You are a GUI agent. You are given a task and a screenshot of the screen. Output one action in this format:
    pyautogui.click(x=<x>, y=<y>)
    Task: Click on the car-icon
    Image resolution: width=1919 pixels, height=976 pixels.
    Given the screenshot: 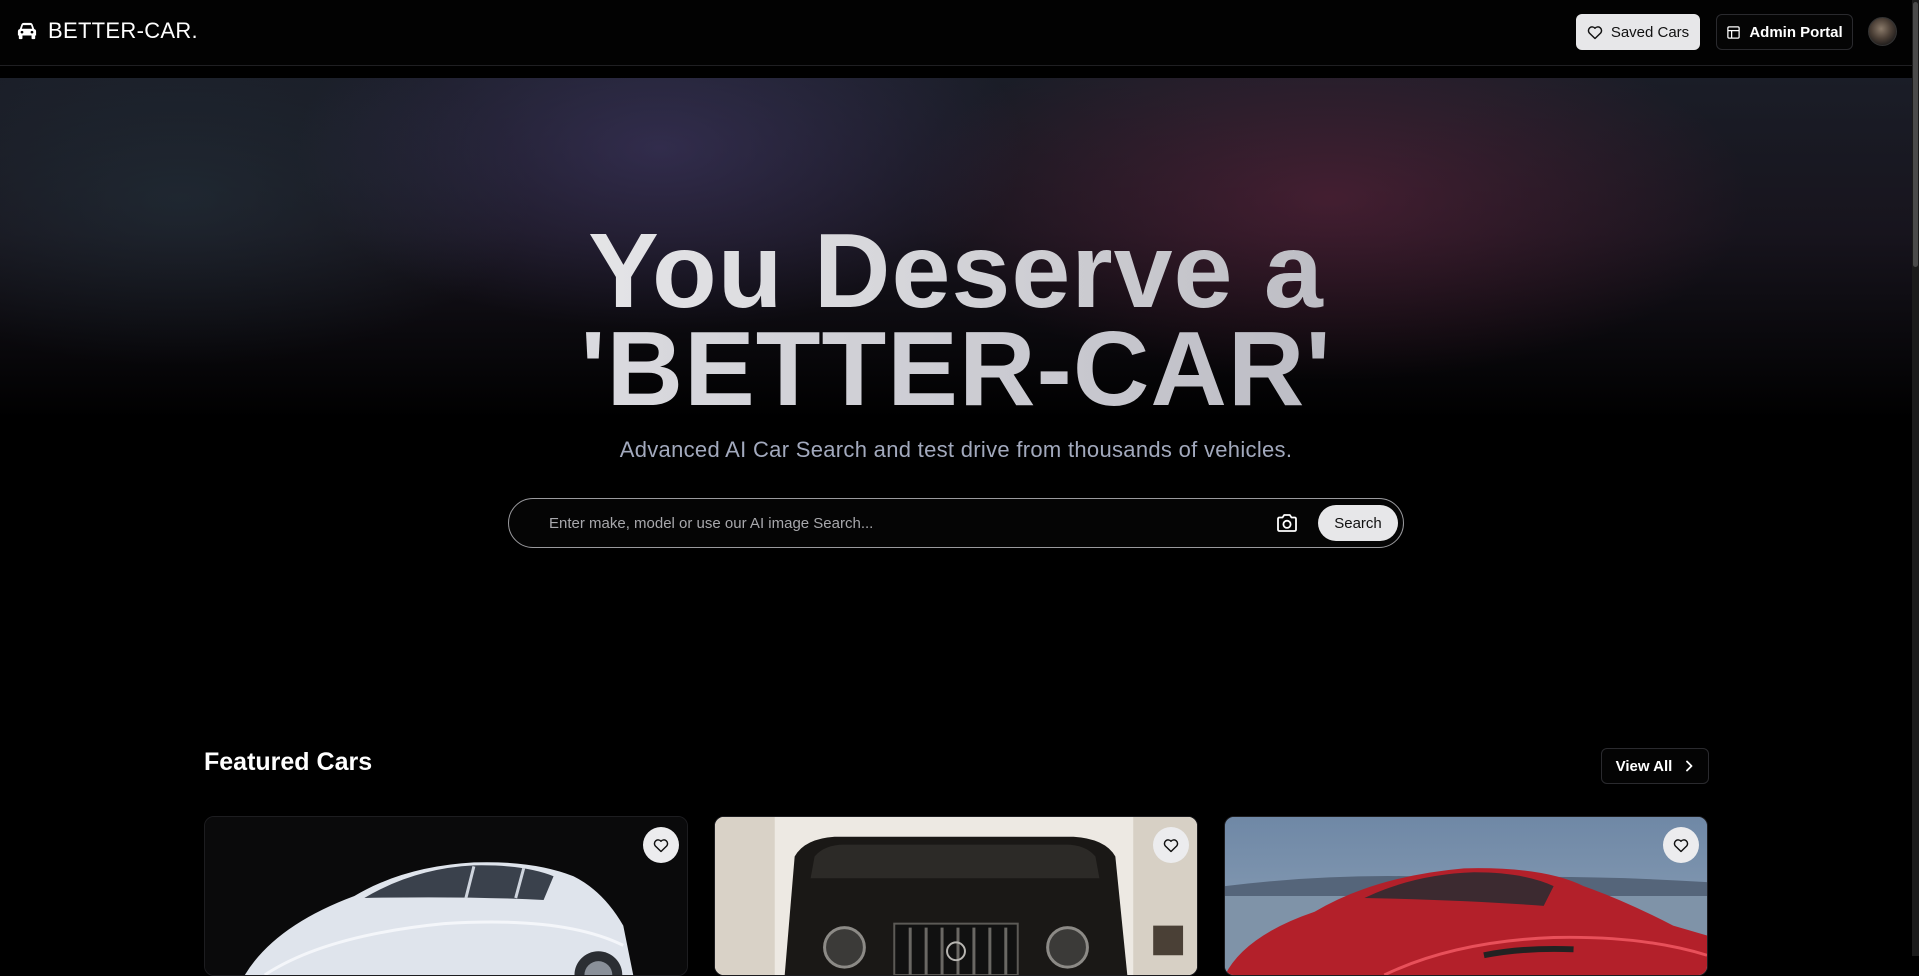 What is the action you would take?
    pyautogui.click(x=27, y=31)
    